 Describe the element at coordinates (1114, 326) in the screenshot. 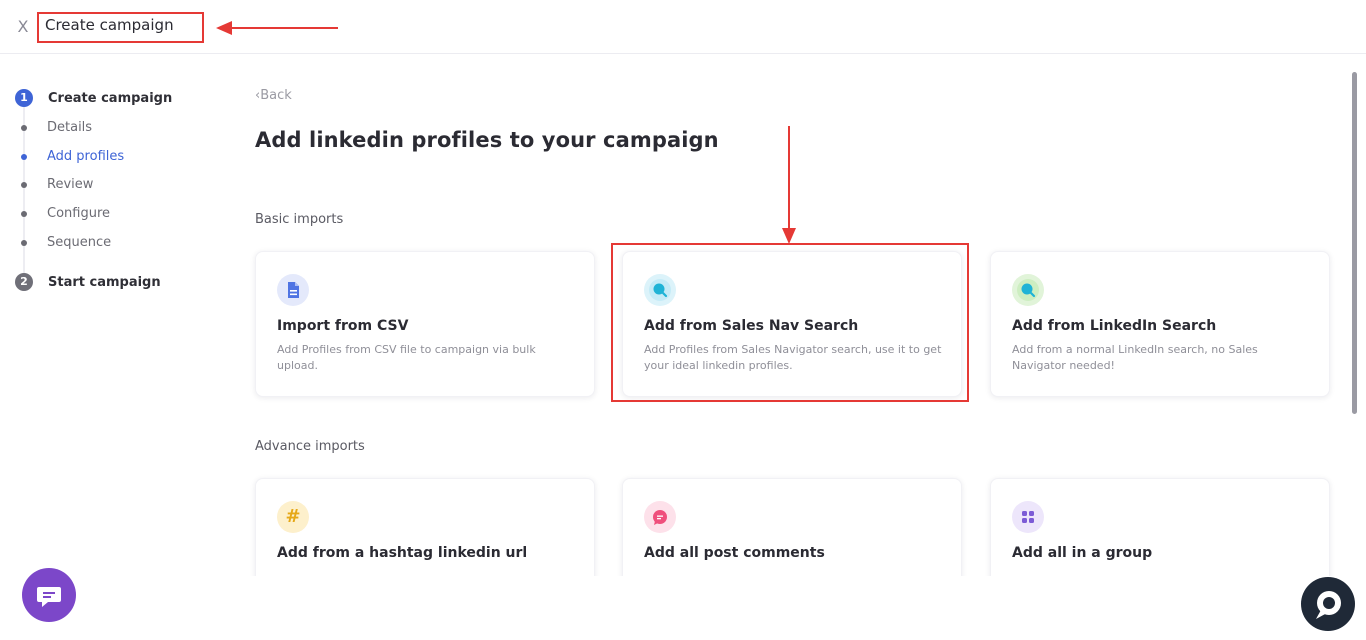

I see `card-title: Add from LinkedIn Search` at that location.